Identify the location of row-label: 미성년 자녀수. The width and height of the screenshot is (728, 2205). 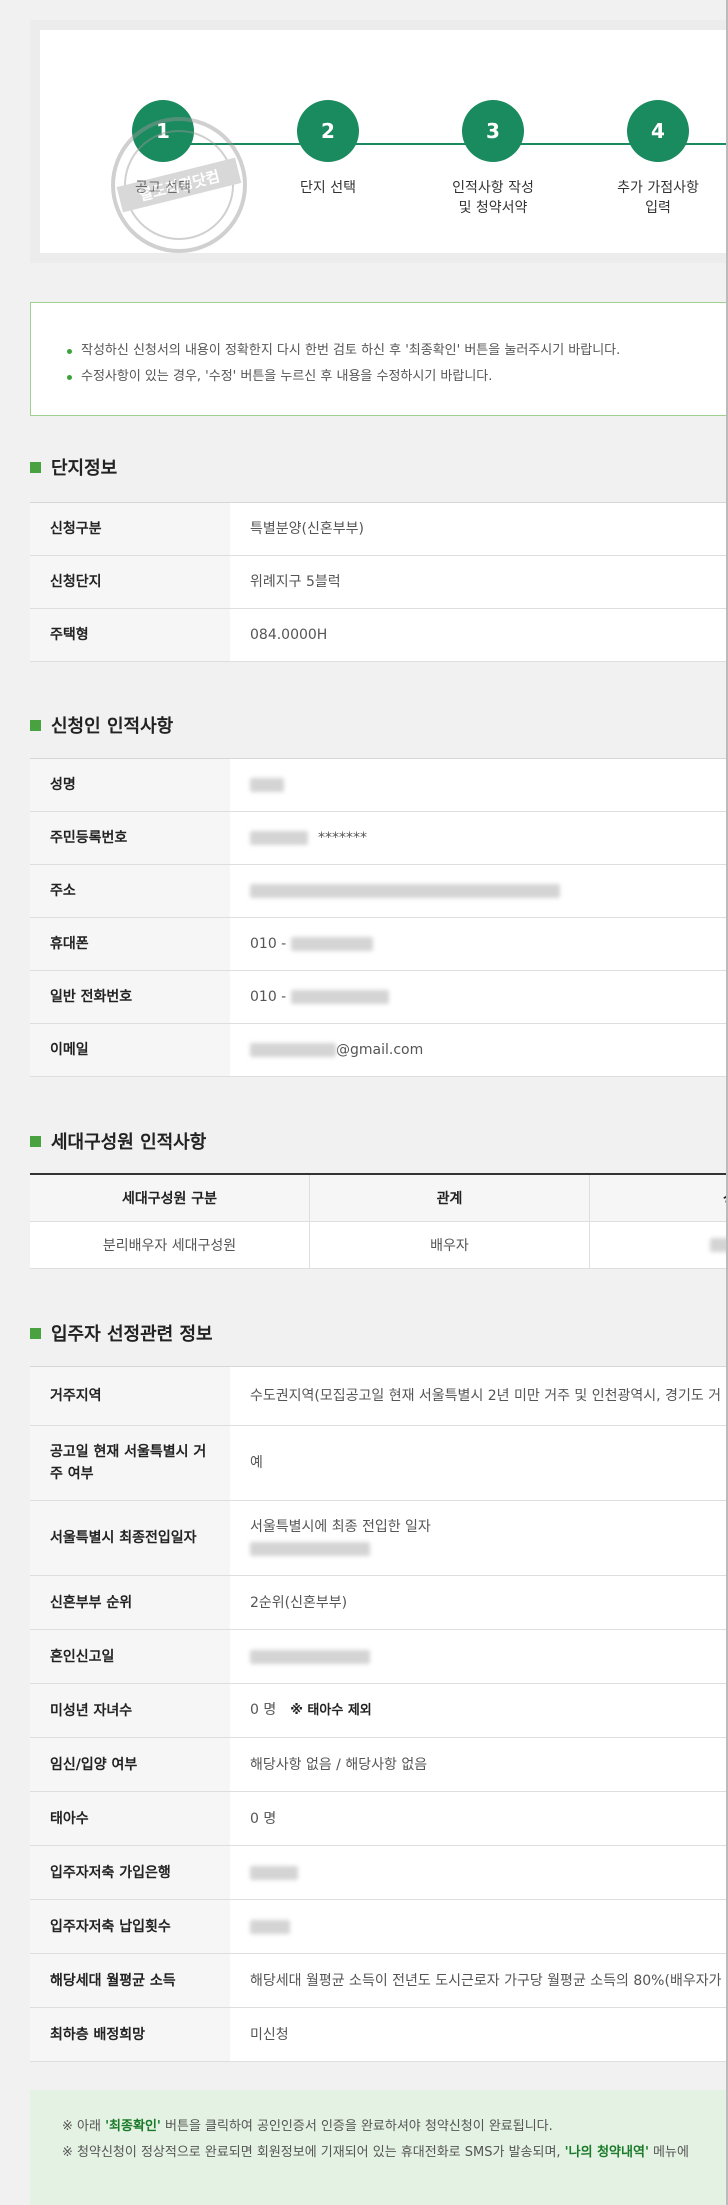
(130, 1710).